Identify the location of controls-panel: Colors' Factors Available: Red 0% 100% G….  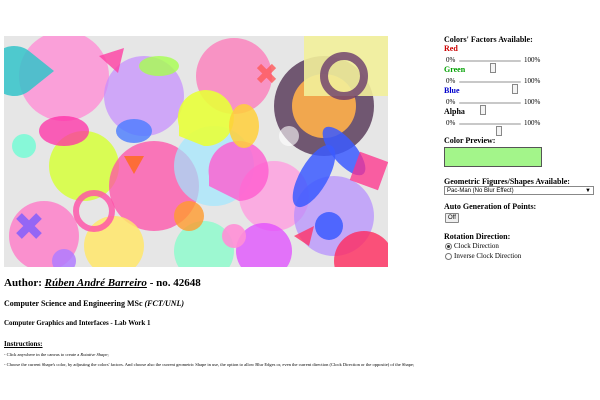
(522, 148).